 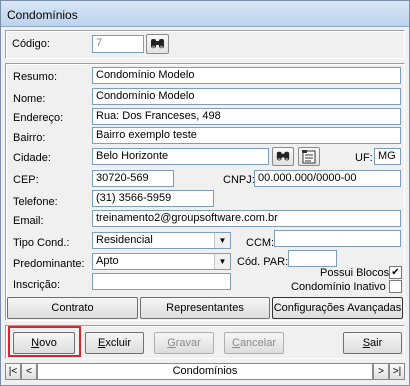 I want to click on uf-label: UF:, so click(x=364, y=158).